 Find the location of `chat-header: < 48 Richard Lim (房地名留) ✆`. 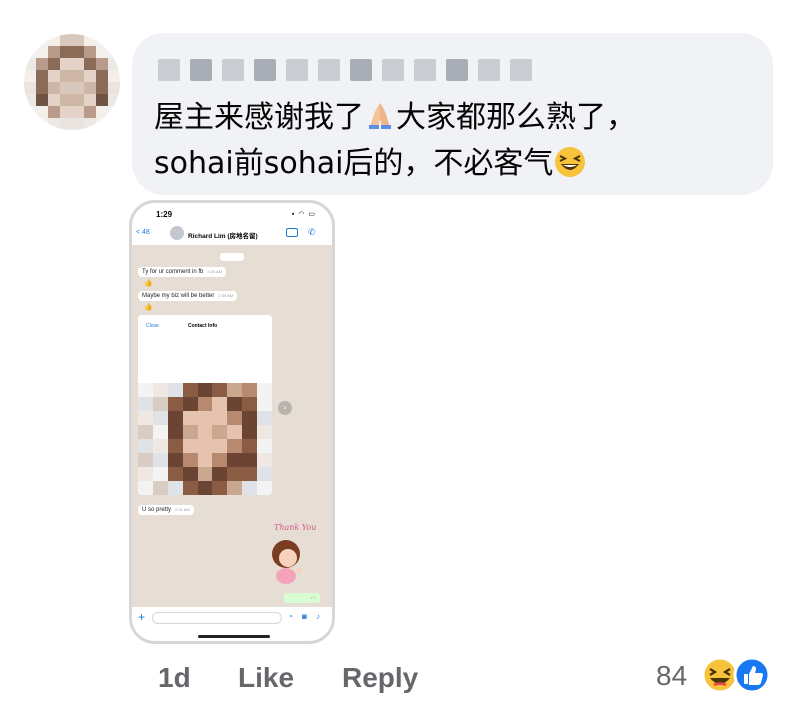

chat-header: < 48 Richard Lim (房地名留) ✆ is located at coordinates (232, 234).